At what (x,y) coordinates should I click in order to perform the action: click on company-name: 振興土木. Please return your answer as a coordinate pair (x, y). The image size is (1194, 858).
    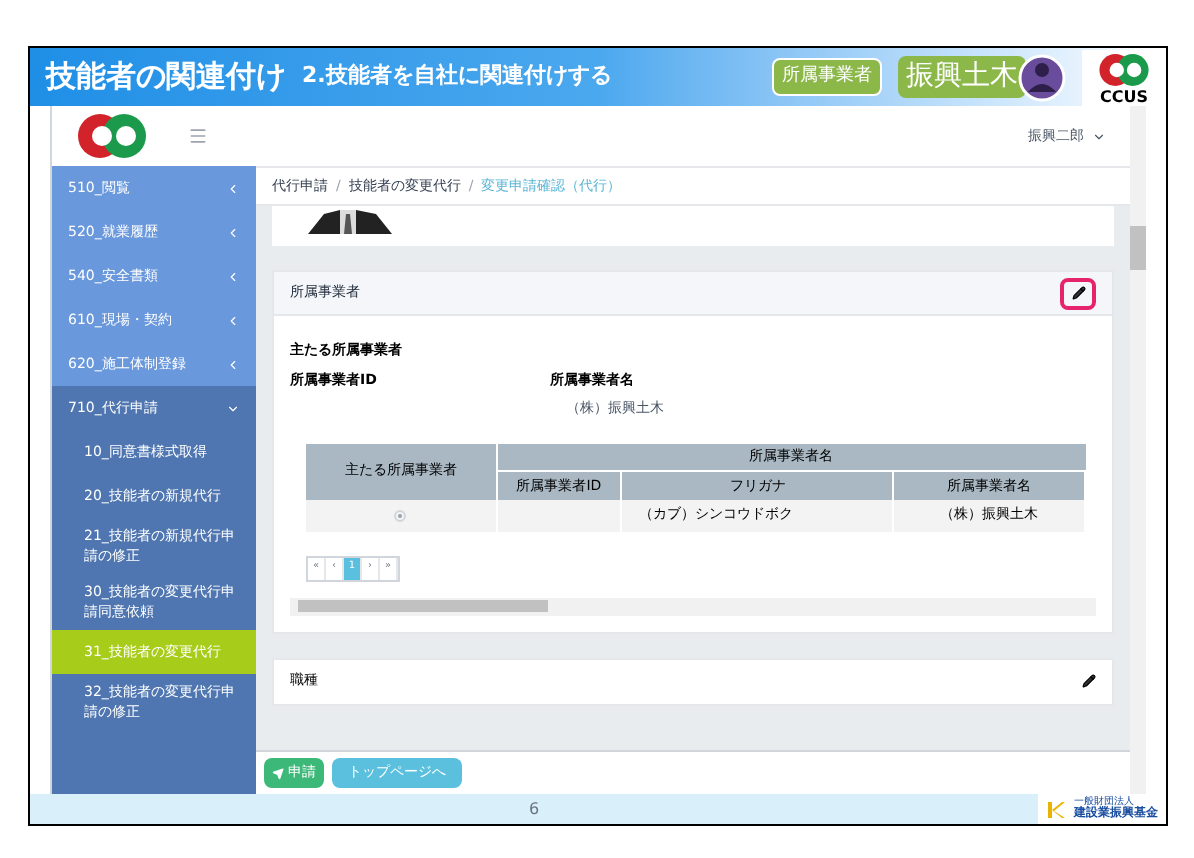
    Looking at the image, I should click on (962, 77).